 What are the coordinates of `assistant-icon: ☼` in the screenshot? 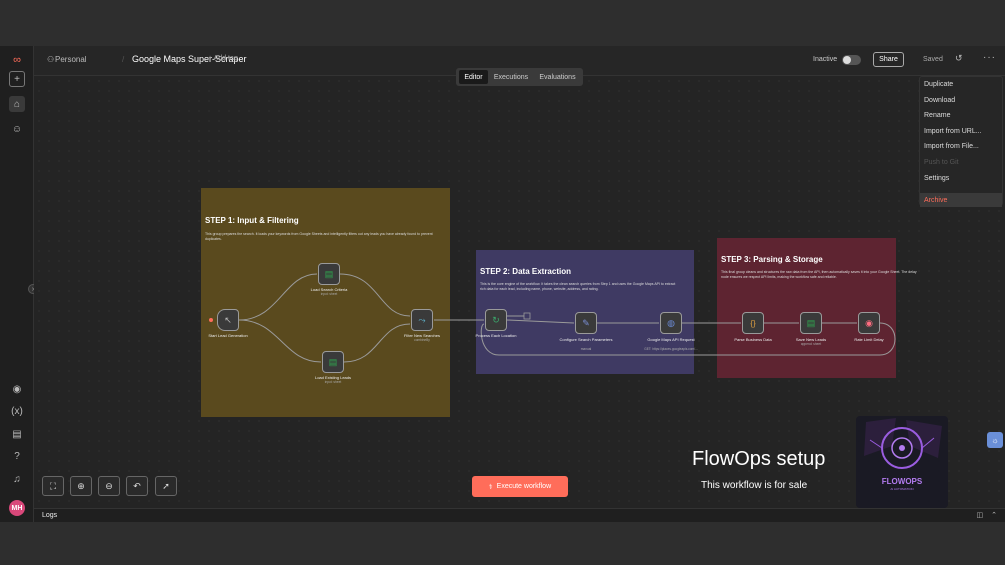 It's located at (995, 440).